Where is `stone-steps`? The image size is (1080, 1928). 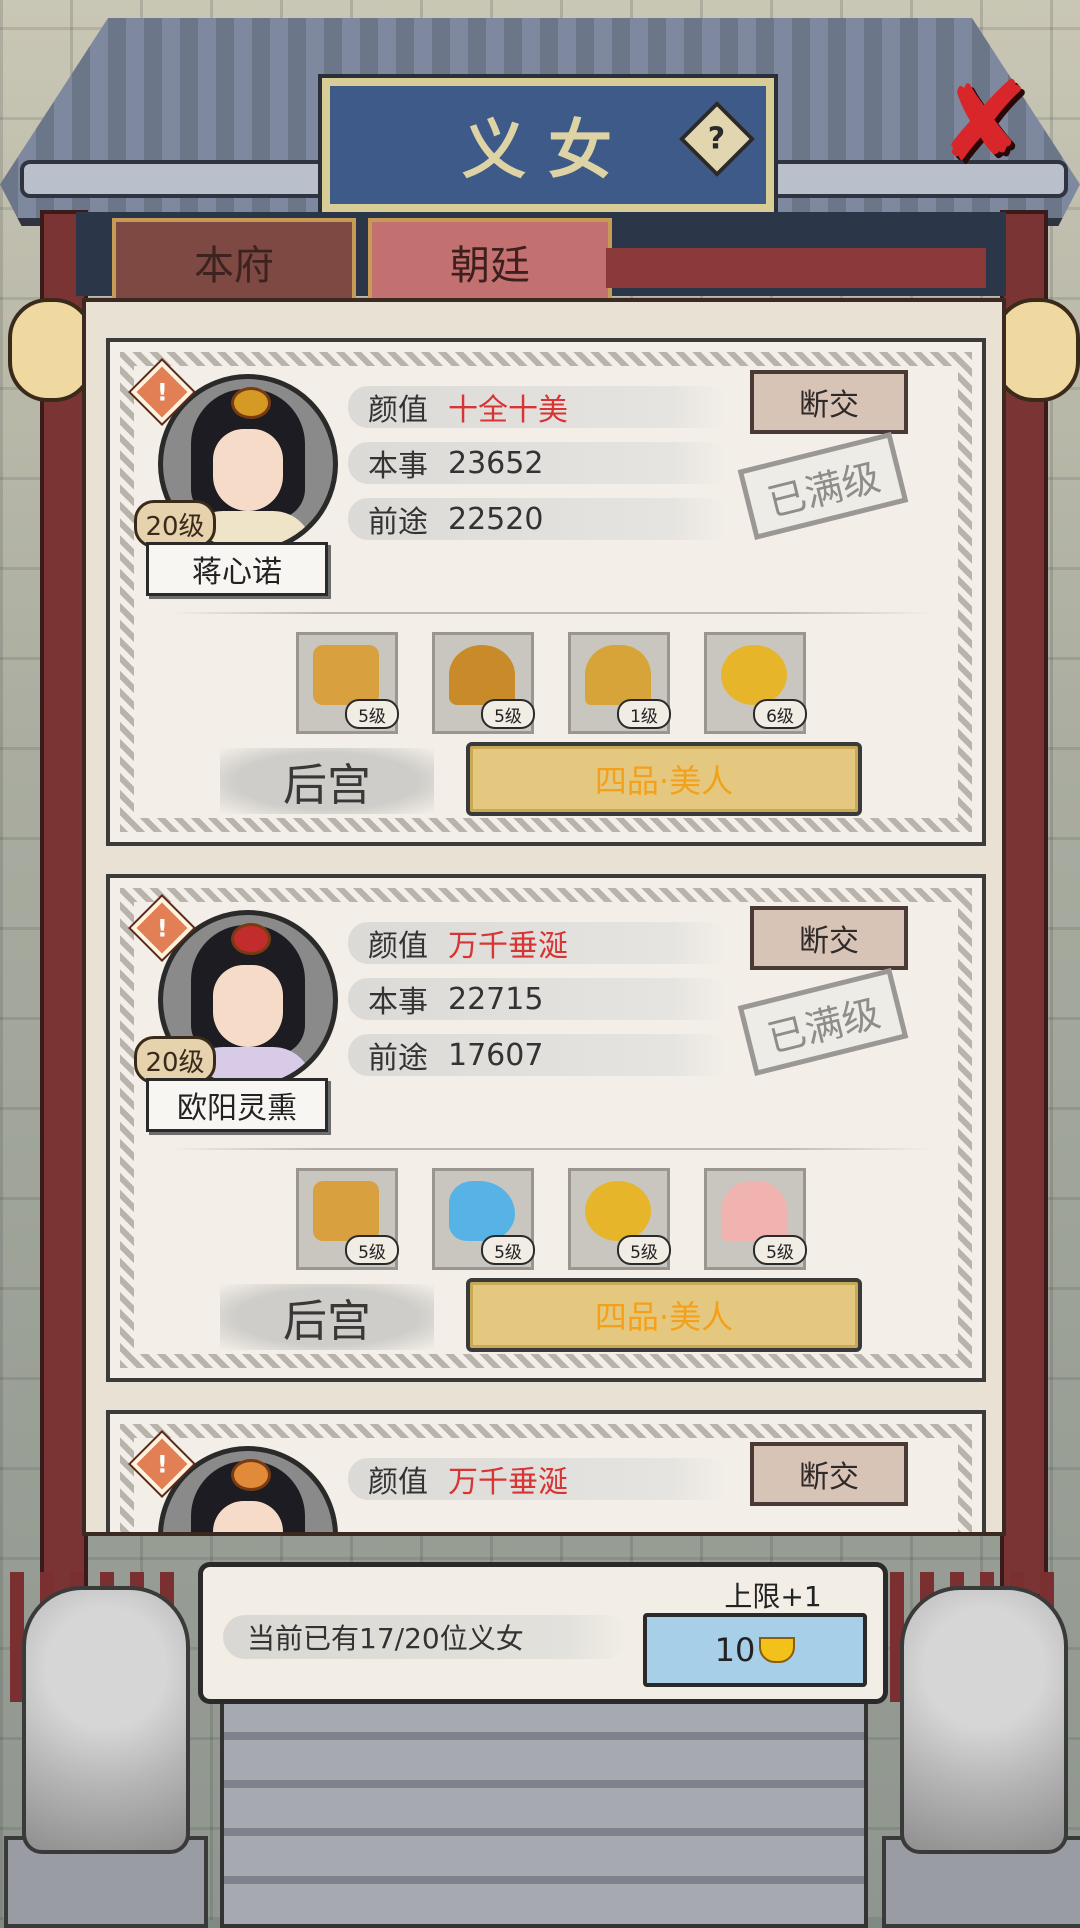 stone-steps is located at coordinates (544, 1814).